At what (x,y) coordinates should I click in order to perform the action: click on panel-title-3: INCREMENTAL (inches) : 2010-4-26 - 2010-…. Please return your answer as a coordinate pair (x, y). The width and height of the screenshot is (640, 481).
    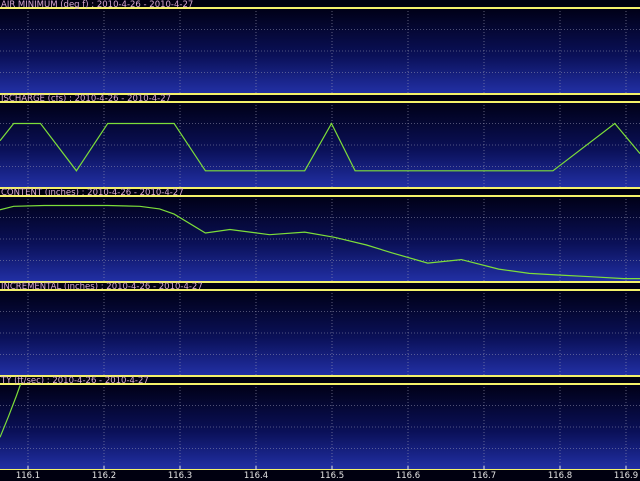
    Looking at the image, I should click on (102, 287).